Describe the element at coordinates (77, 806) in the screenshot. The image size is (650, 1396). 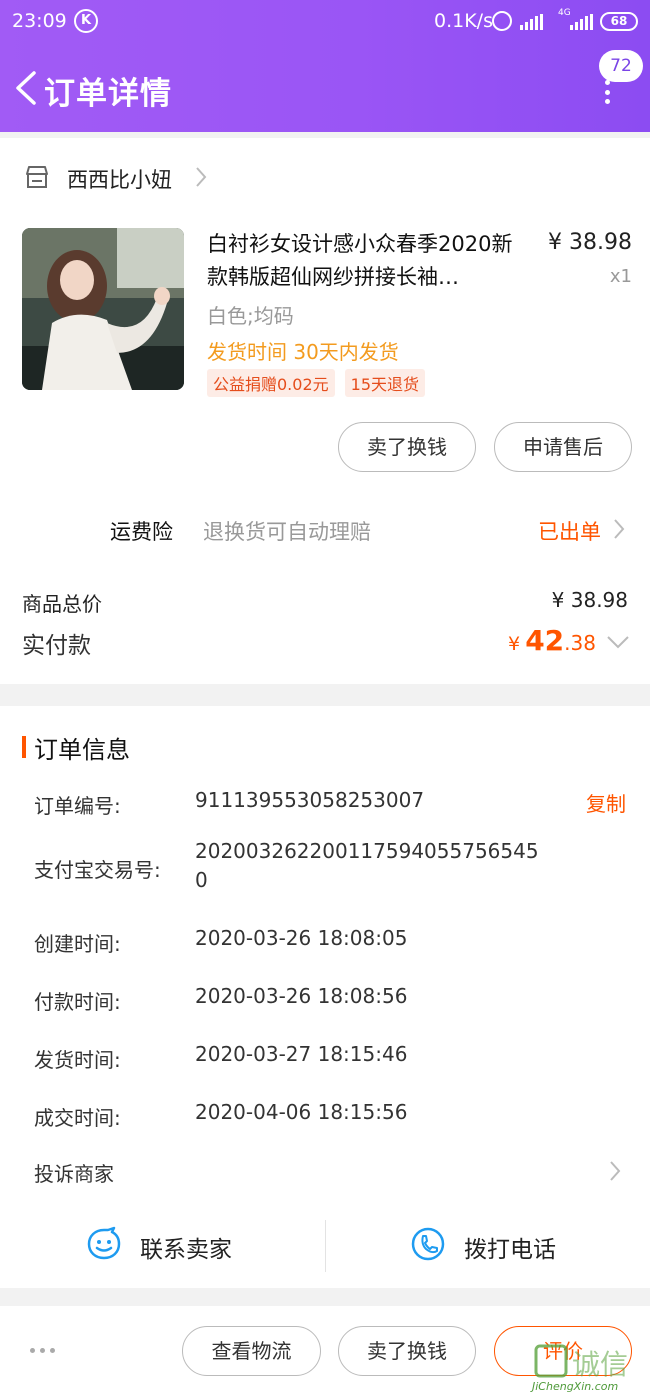
I see `order-number-label: 订单编号:` at that location.